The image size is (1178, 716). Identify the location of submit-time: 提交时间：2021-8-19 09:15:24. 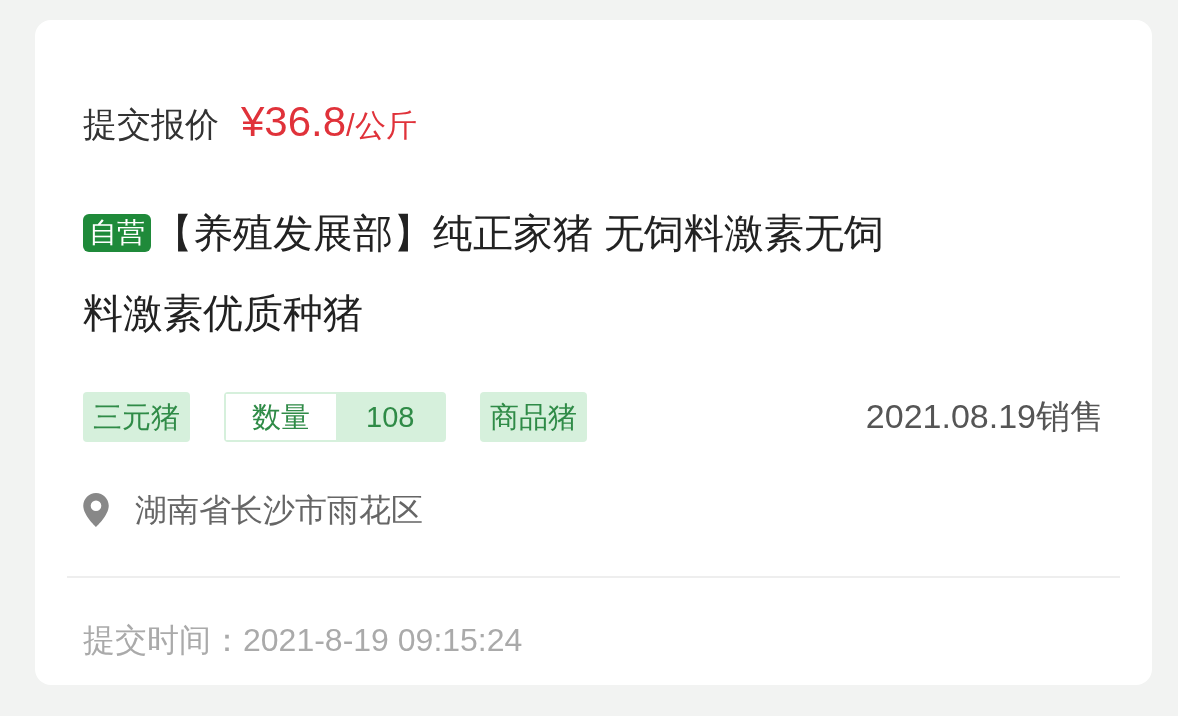
(303, 640).